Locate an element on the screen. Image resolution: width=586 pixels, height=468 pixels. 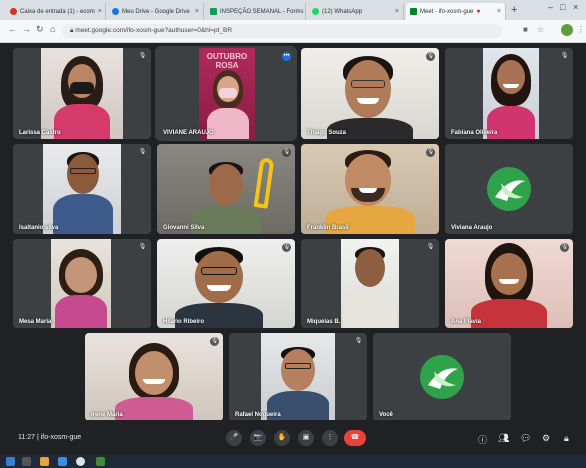
excel-icon is located at coordinates (100, 461).